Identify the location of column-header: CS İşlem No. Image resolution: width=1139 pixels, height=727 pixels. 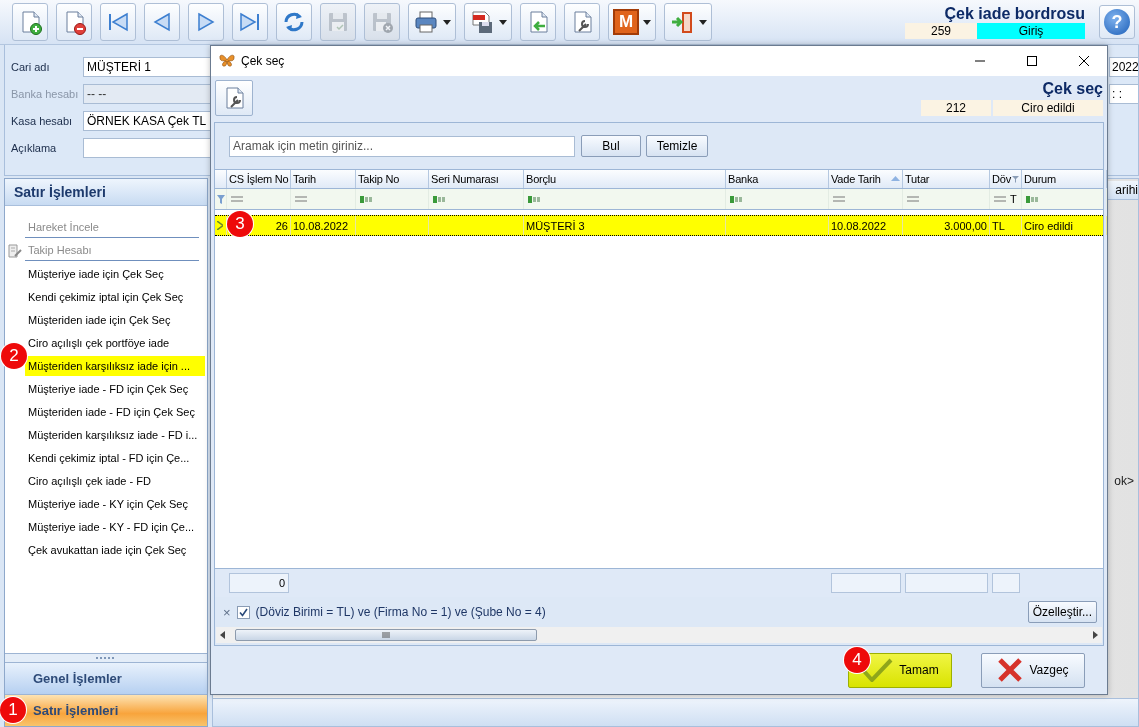
(259, 179).